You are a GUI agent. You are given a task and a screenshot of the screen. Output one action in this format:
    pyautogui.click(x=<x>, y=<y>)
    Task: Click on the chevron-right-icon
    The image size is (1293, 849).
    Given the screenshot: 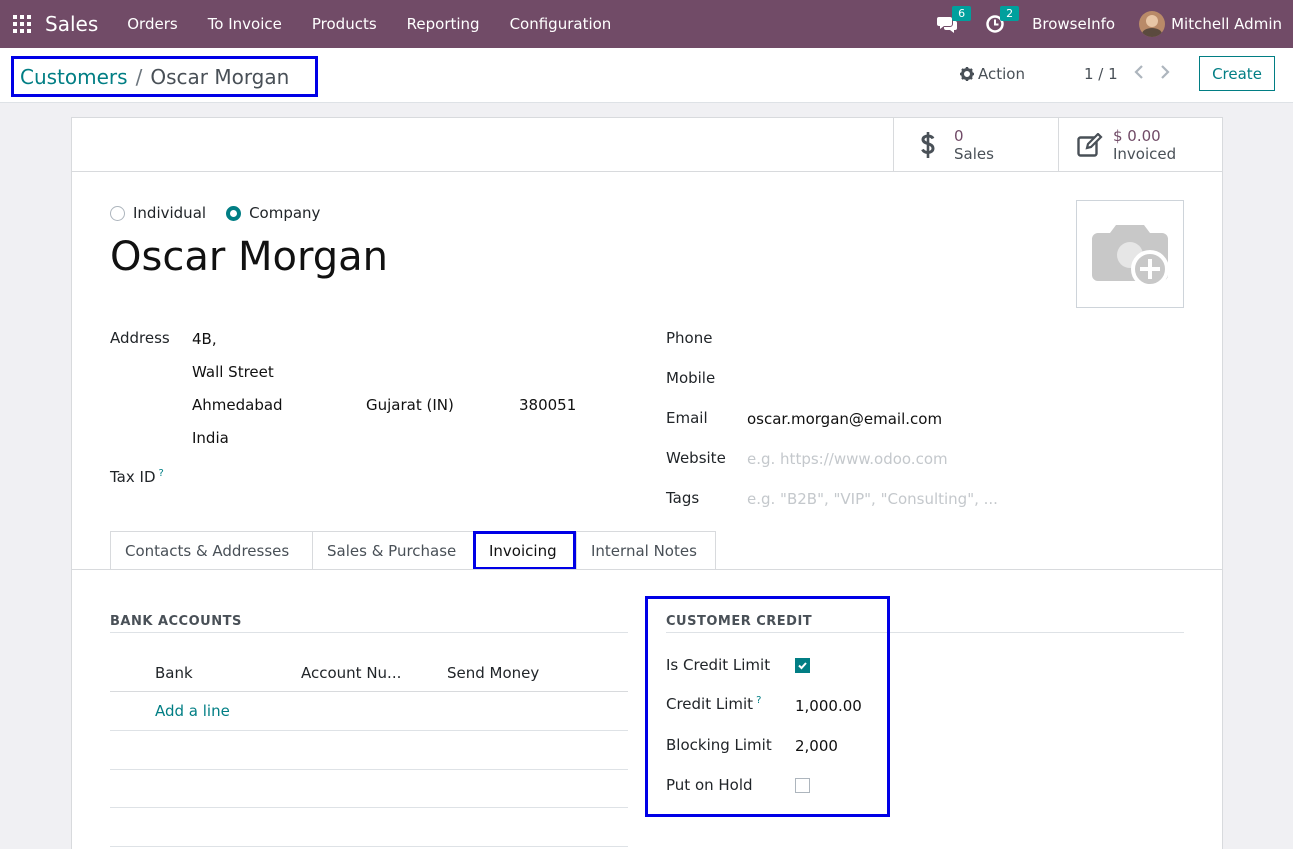 What is the action you would take?
    pyautogui.click(x=1165, y=74)
    